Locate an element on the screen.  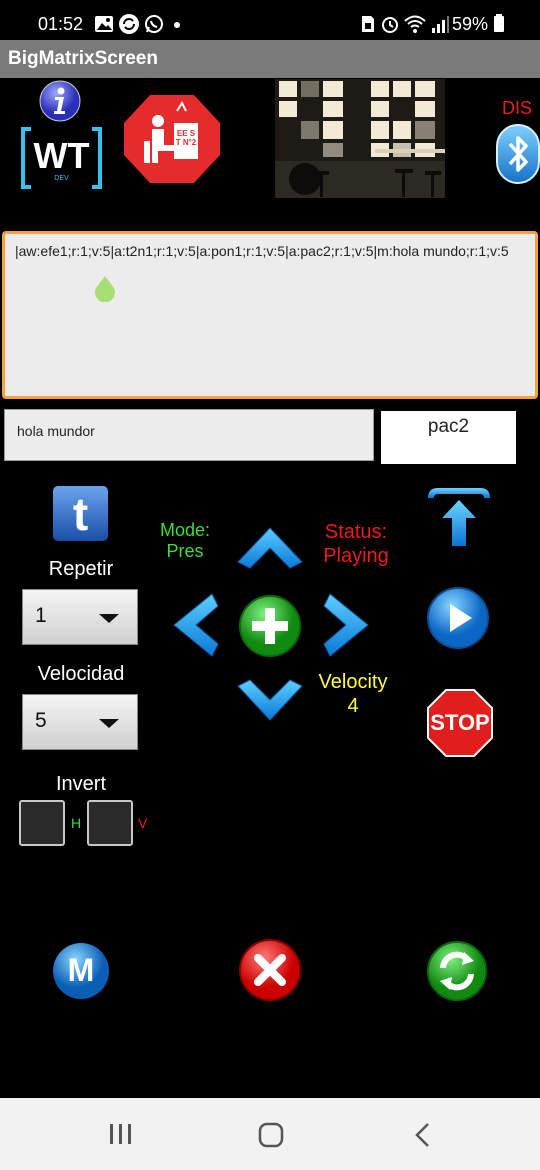
m-button: M is located at coordinates (81, 971).